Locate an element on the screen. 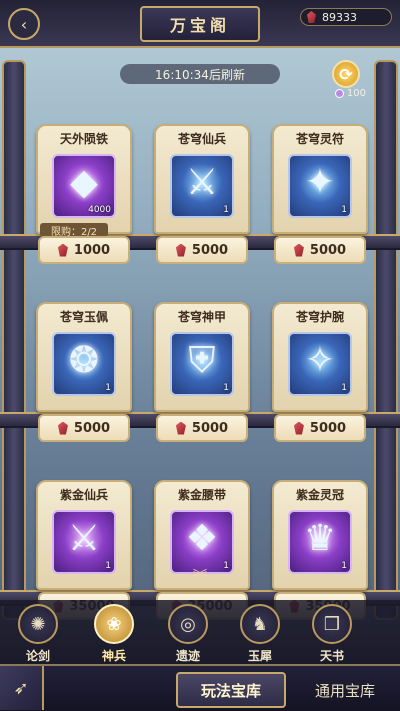 The height and width of the screenshot is (711, 400). nav-label: 神兵 is located at coordinates (113, 656).